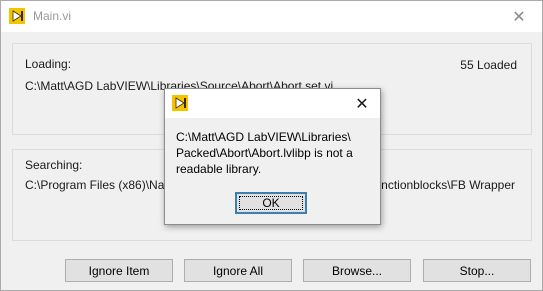 The height and width of the screenshot is (291, 543). What do you see at coordinates (96, 185) in the screenshot?
I see `searching-path-left: C:\Program Files (x86)\Nat` at bounding box center [96, 185].